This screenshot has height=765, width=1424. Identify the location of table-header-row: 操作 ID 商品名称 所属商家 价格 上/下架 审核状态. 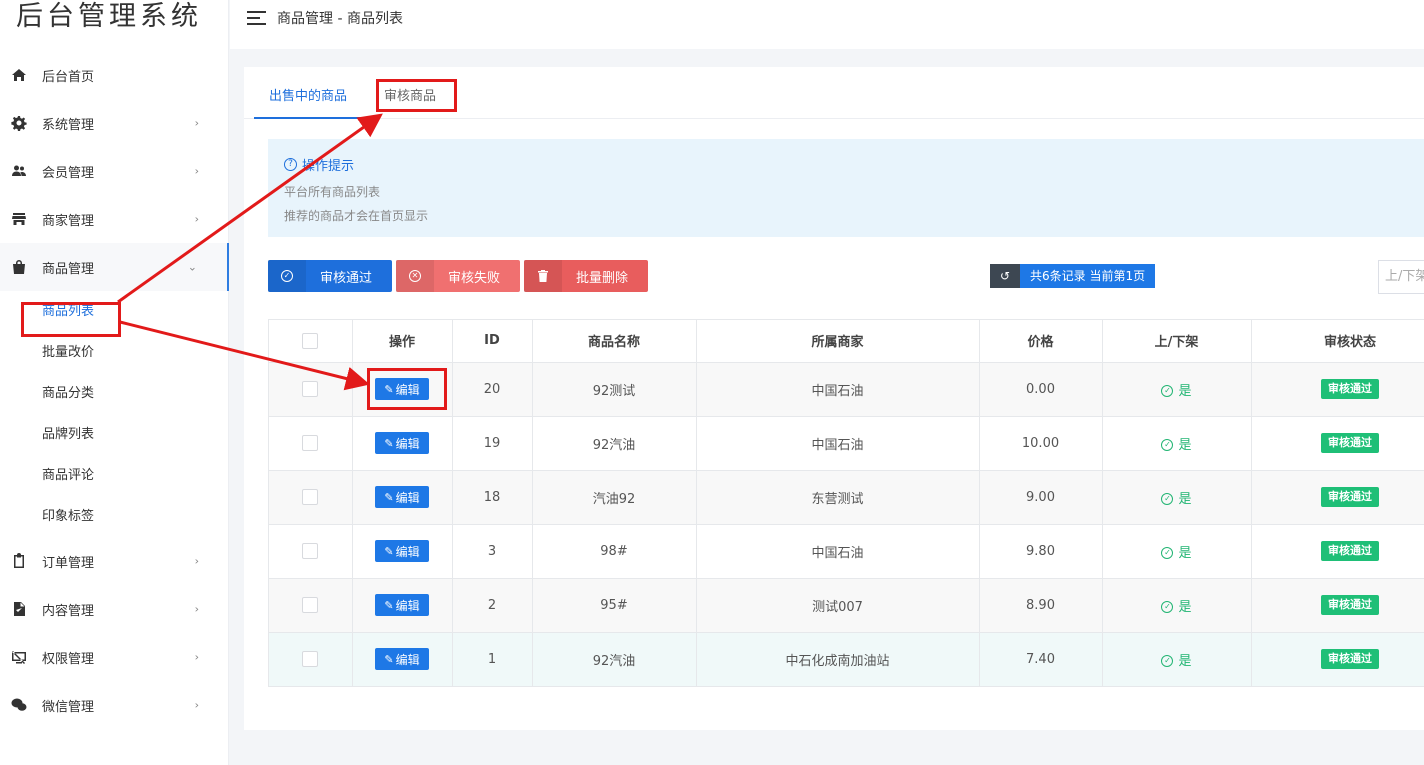
(846, 341).